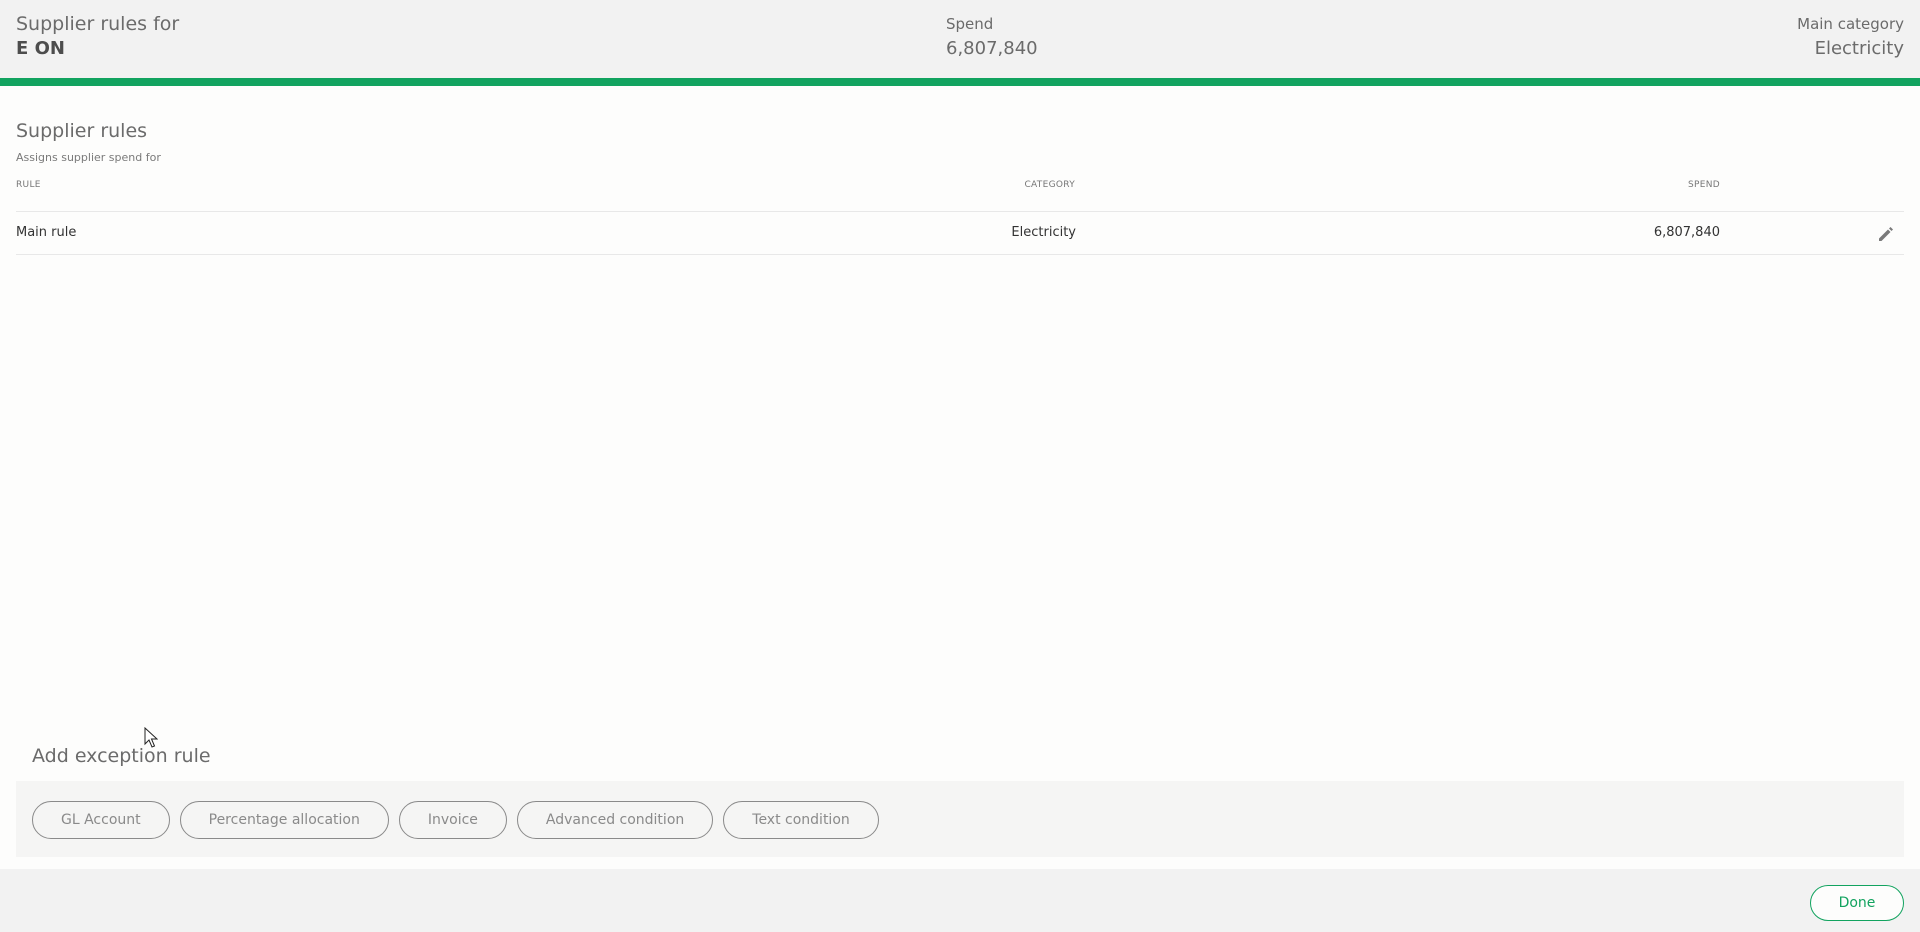  I want to click on advanced-condition-button: Advanced condition, so click(615, 820).